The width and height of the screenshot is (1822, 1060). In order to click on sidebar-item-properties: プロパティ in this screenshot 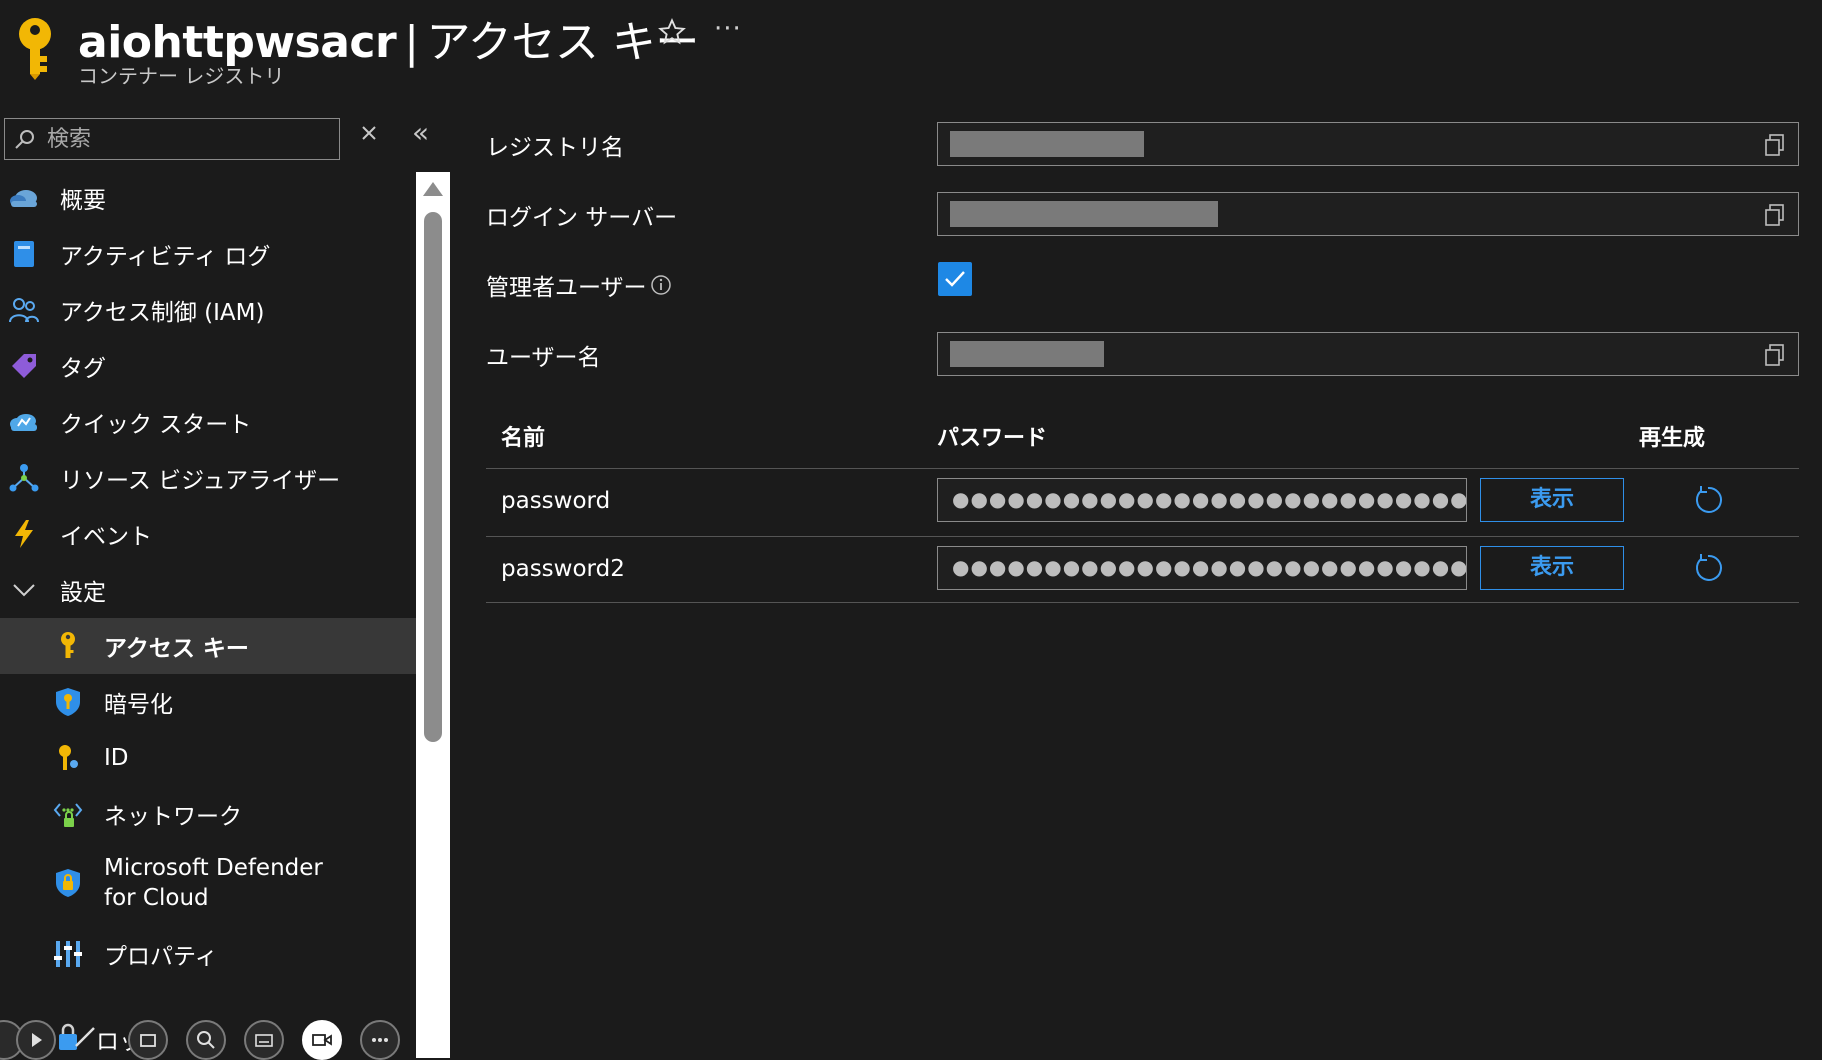, I will do `click(208, 954)`.